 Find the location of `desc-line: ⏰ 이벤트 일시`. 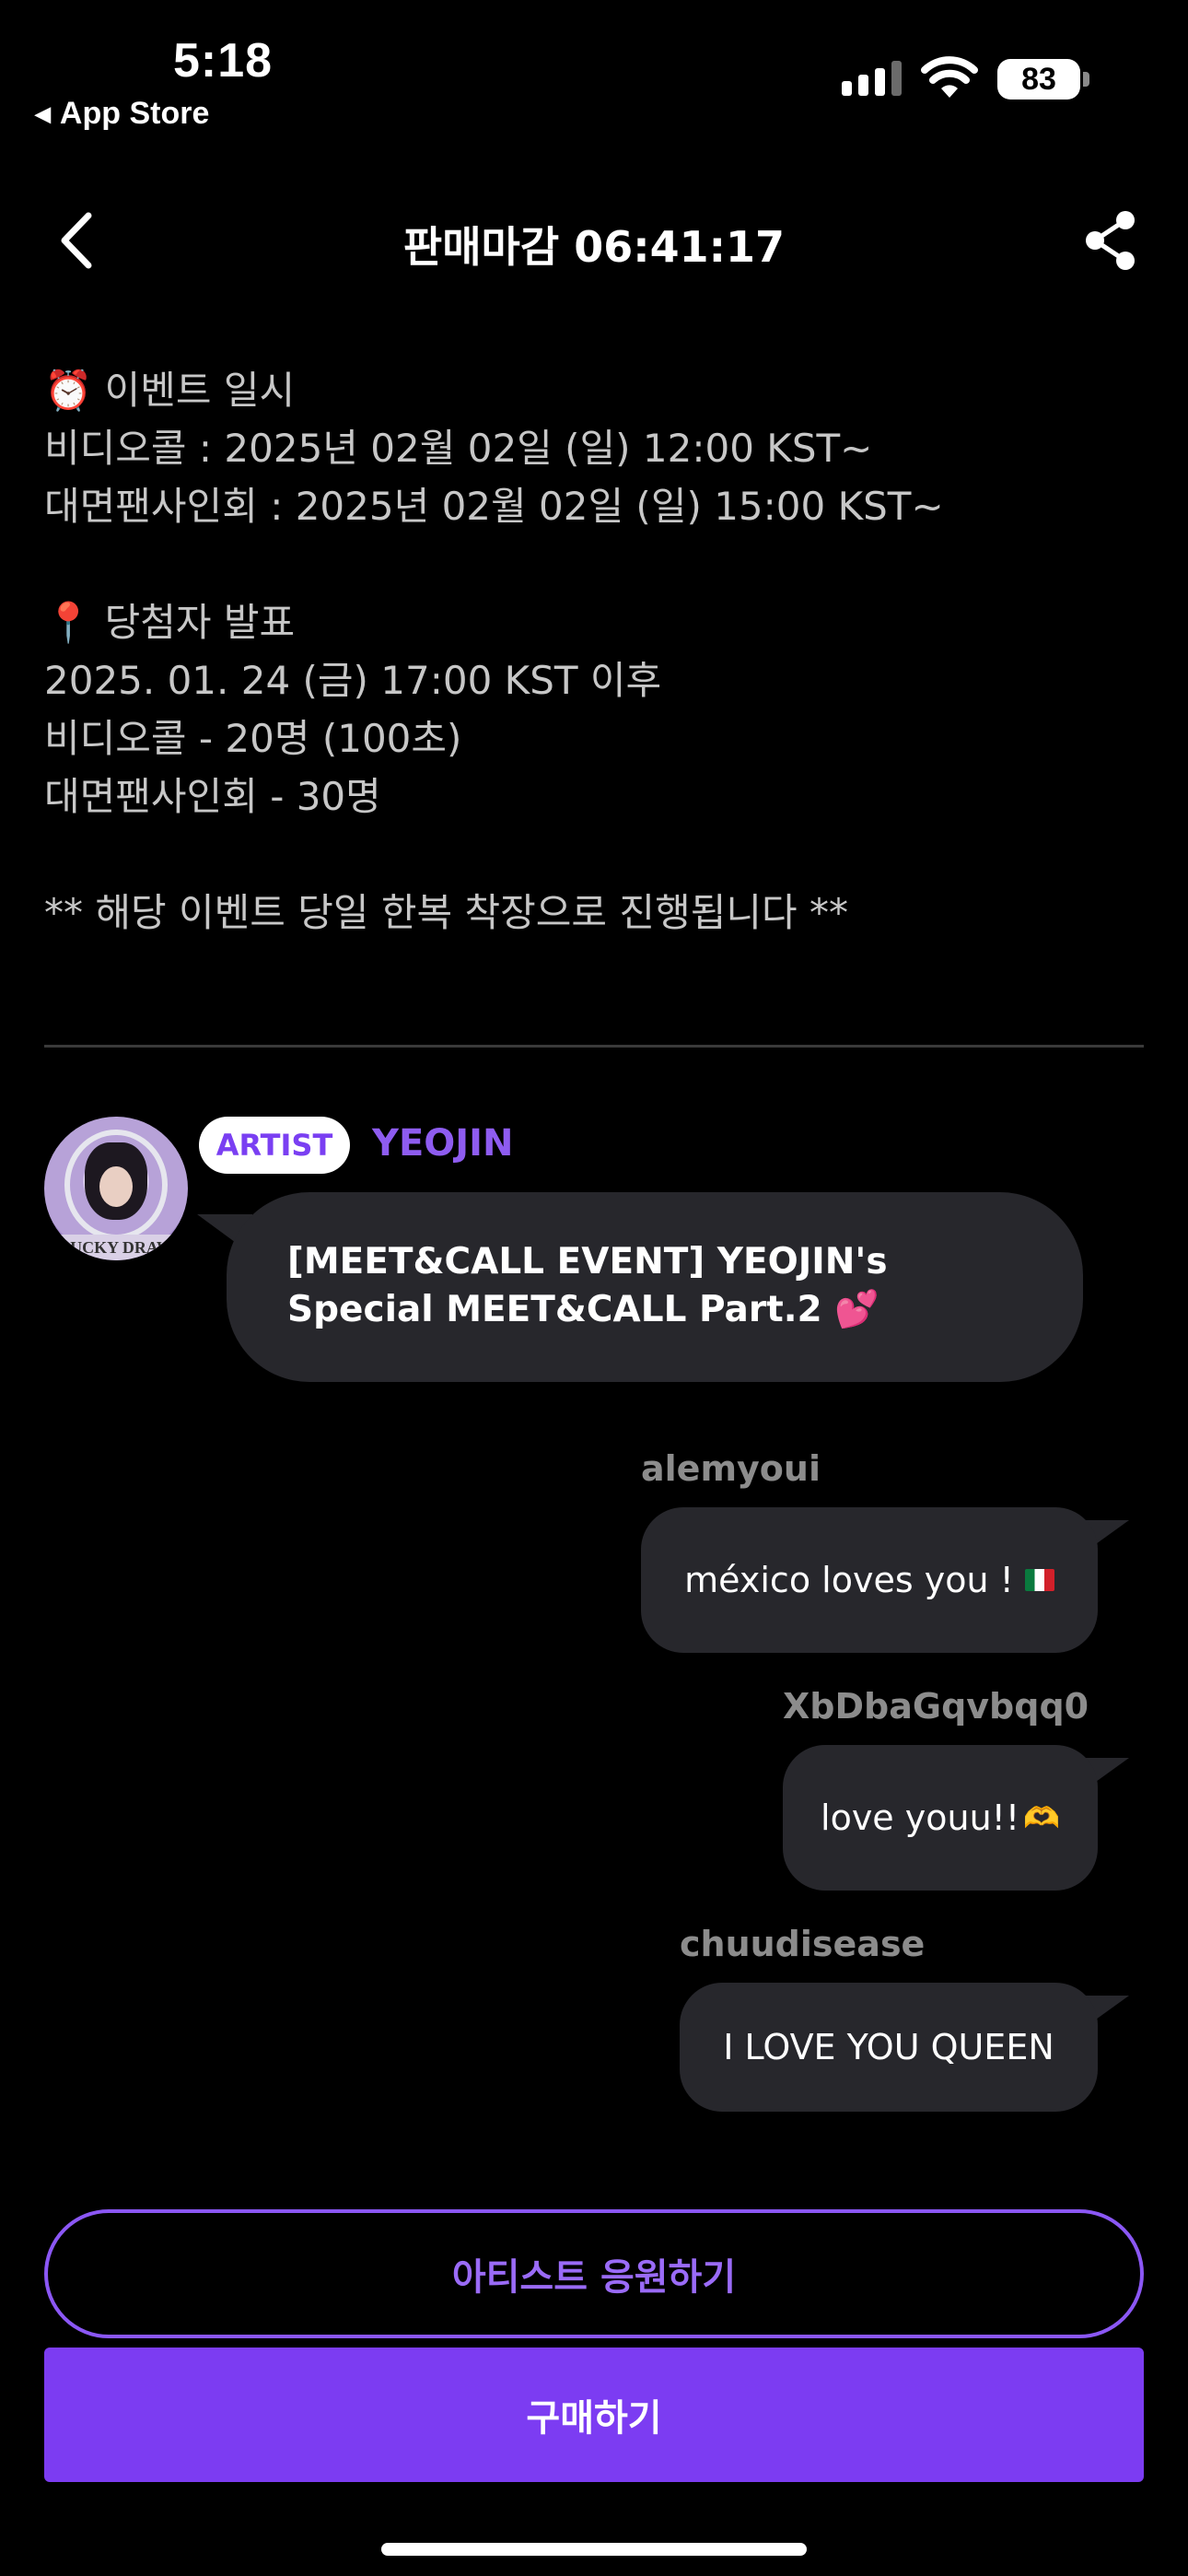

desc-line: ⏰ 이벤트 일시 is located at coordinates (170, 390).